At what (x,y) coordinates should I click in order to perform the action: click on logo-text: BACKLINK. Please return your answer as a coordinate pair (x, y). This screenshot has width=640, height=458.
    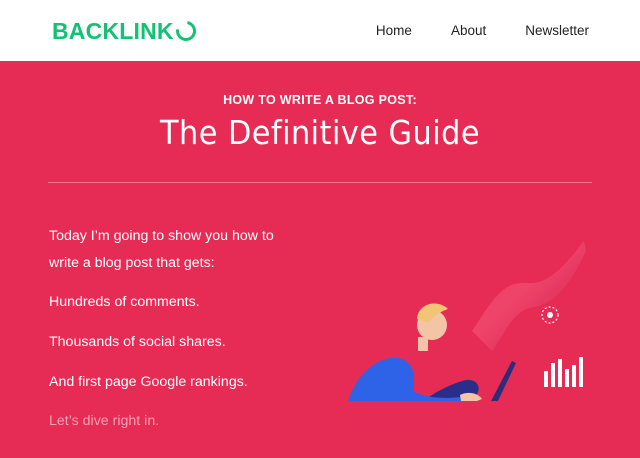
    Looking at the image, I should click on (113, 31).